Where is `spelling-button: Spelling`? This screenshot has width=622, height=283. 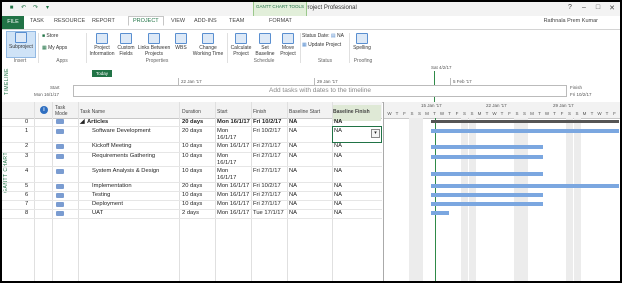
spelling-button: Spelling is located at coordinates (362, 42).